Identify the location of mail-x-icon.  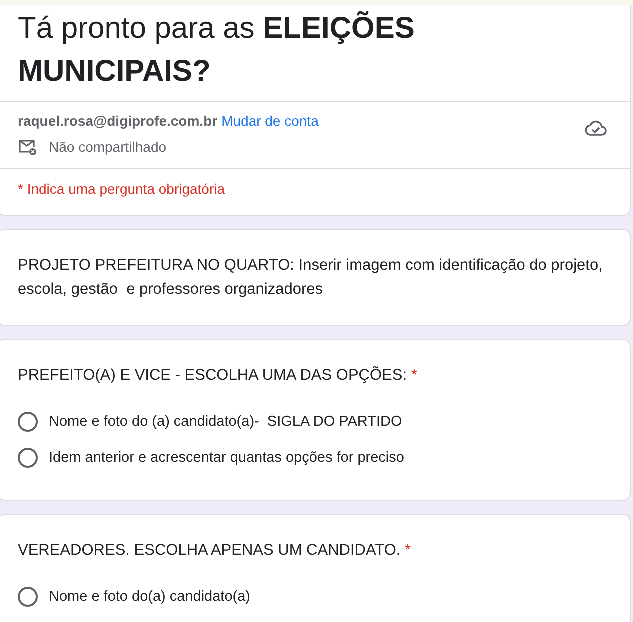
(27, 147).